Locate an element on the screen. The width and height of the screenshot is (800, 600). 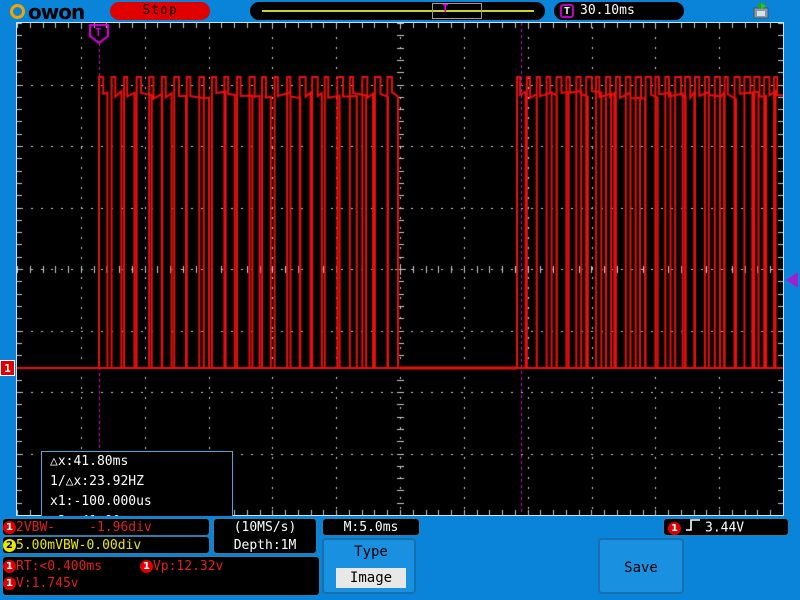
channel-2-badge: 2 is located at coordinates (9, 545).